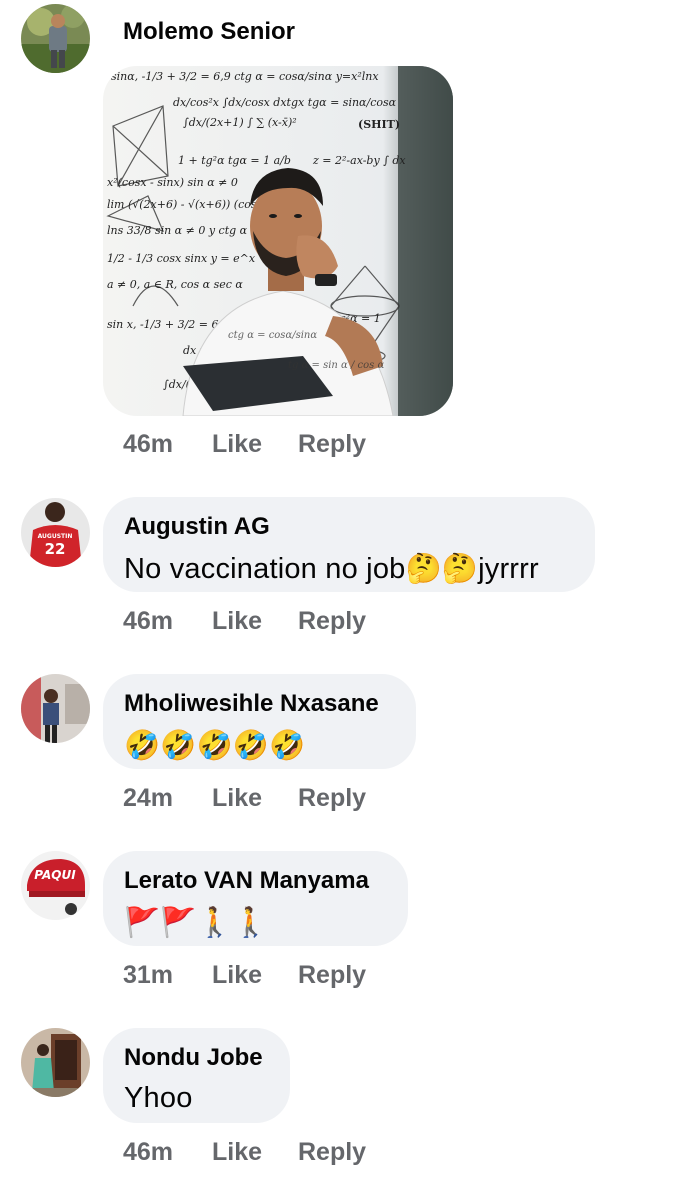 Image resolution: width=680 pixels, height=1178 pixels. Describe the element at coordinates (246, 881) in the screenshot. I see `comment-author: Lerato VAN Manyama` at that location.